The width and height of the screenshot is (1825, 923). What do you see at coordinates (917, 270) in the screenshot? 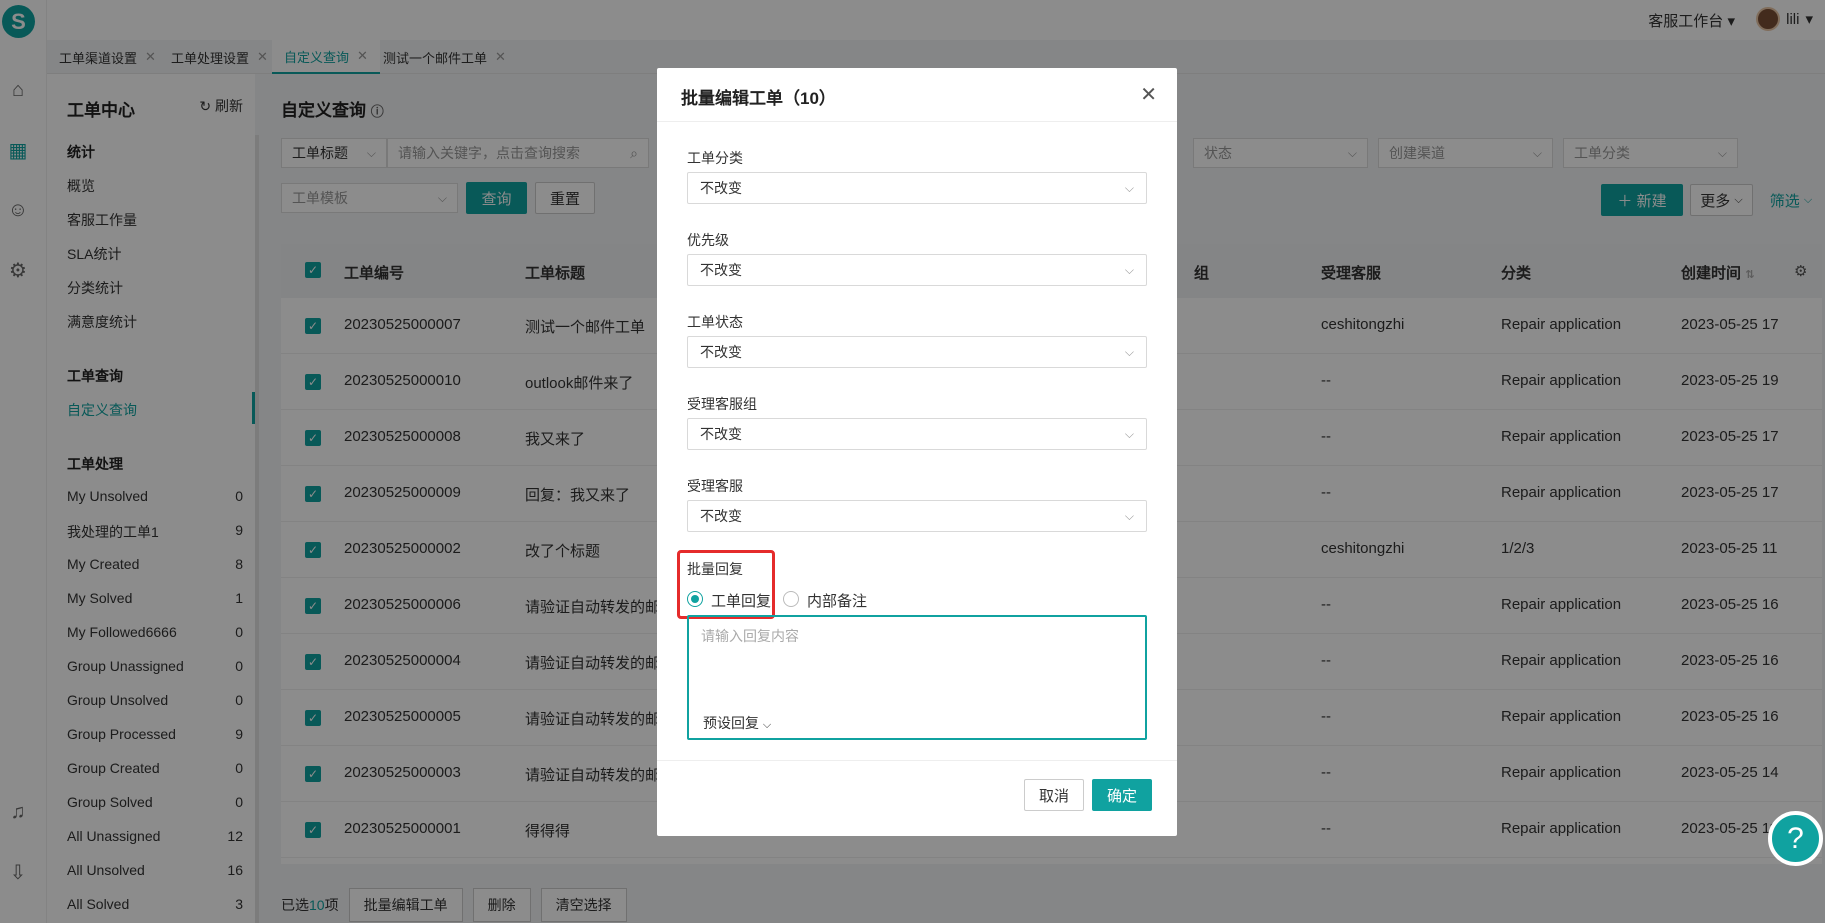
I see `priority-dropdown: 不改变 ⌵` at bounding box center [917, 270].